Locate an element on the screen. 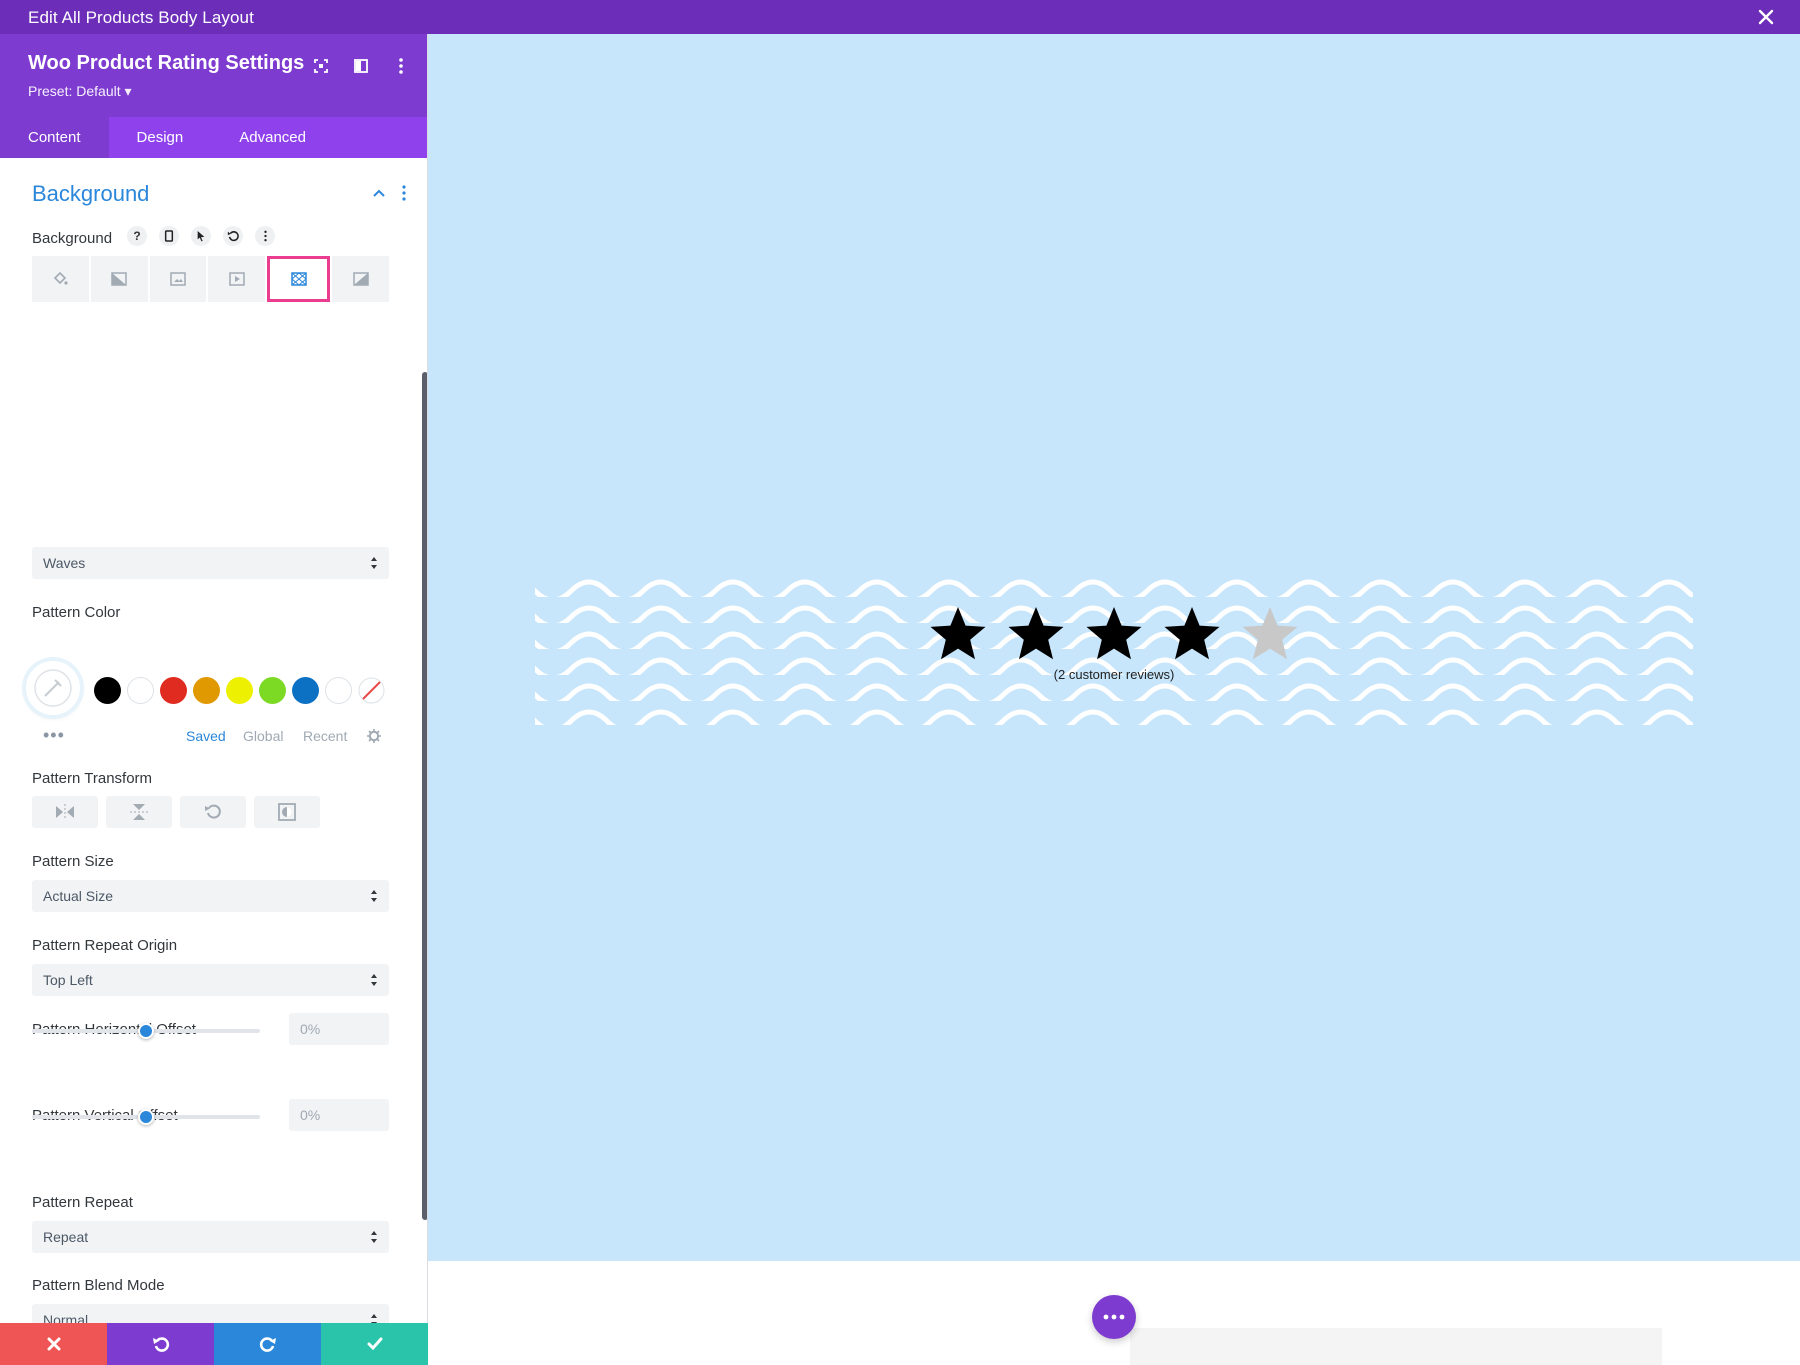  h-offset-slider-knob is located at coordinates (146, 1031).